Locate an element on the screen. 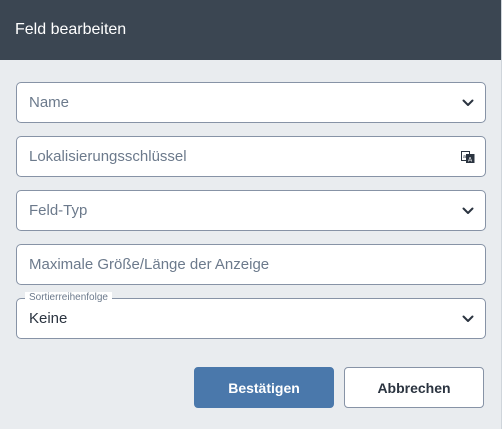 The width and height of the screenshot is (502, 429). cancel-button: Abbrechen is located at coordinates (414, 387).